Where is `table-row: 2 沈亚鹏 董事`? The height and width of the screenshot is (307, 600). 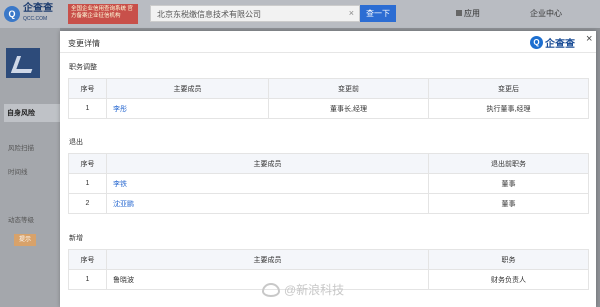 table-row: 2 沈亚鹏 董事 is located at coordinates (328, 203).